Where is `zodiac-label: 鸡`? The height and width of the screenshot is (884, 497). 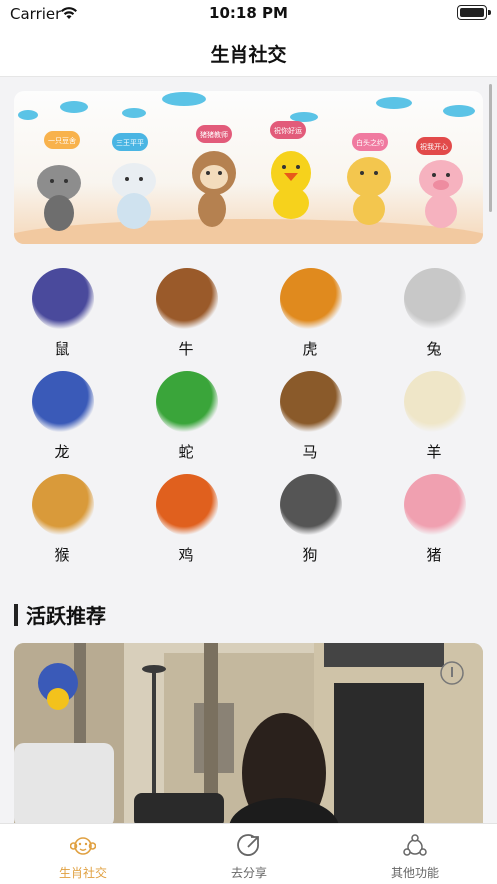
zodiac-label: 鸡 is located at coordinates (186, 555).